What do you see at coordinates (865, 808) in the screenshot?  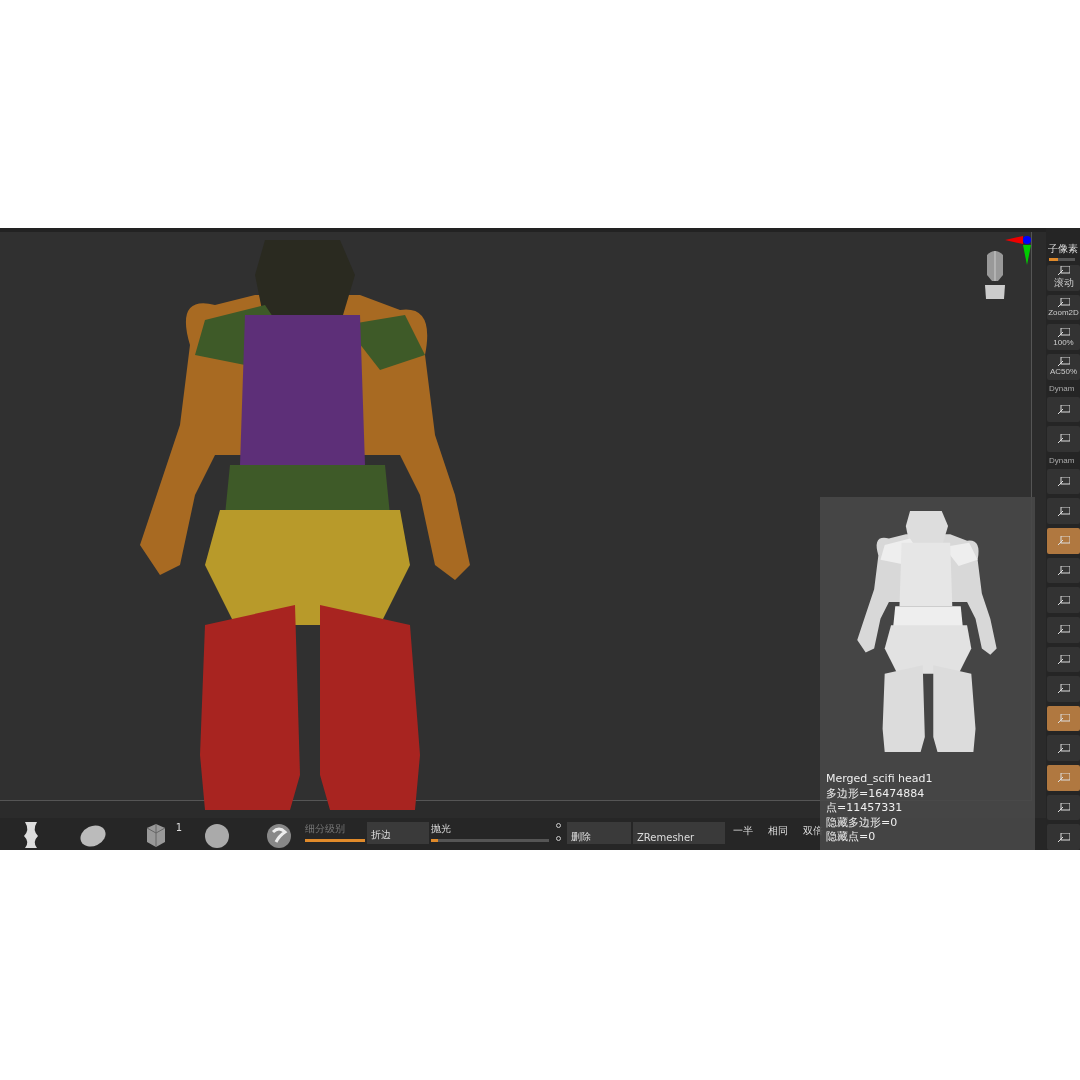 I see `mesh-stat: 点=11457331` at bounding box center [865, 808].